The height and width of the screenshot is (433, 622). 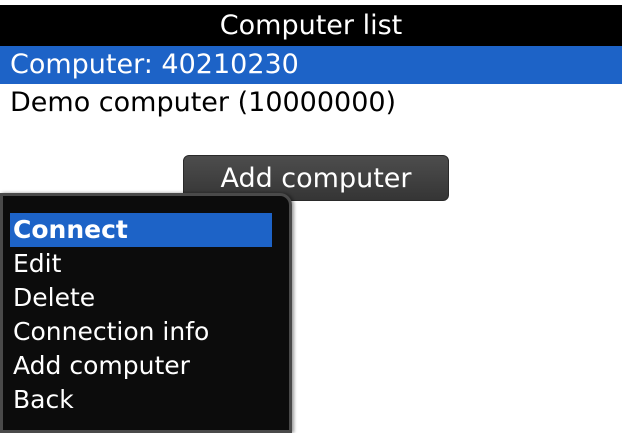 I want to click on computer-list-item: Computer: 40210230, so click(x=311, y=65).